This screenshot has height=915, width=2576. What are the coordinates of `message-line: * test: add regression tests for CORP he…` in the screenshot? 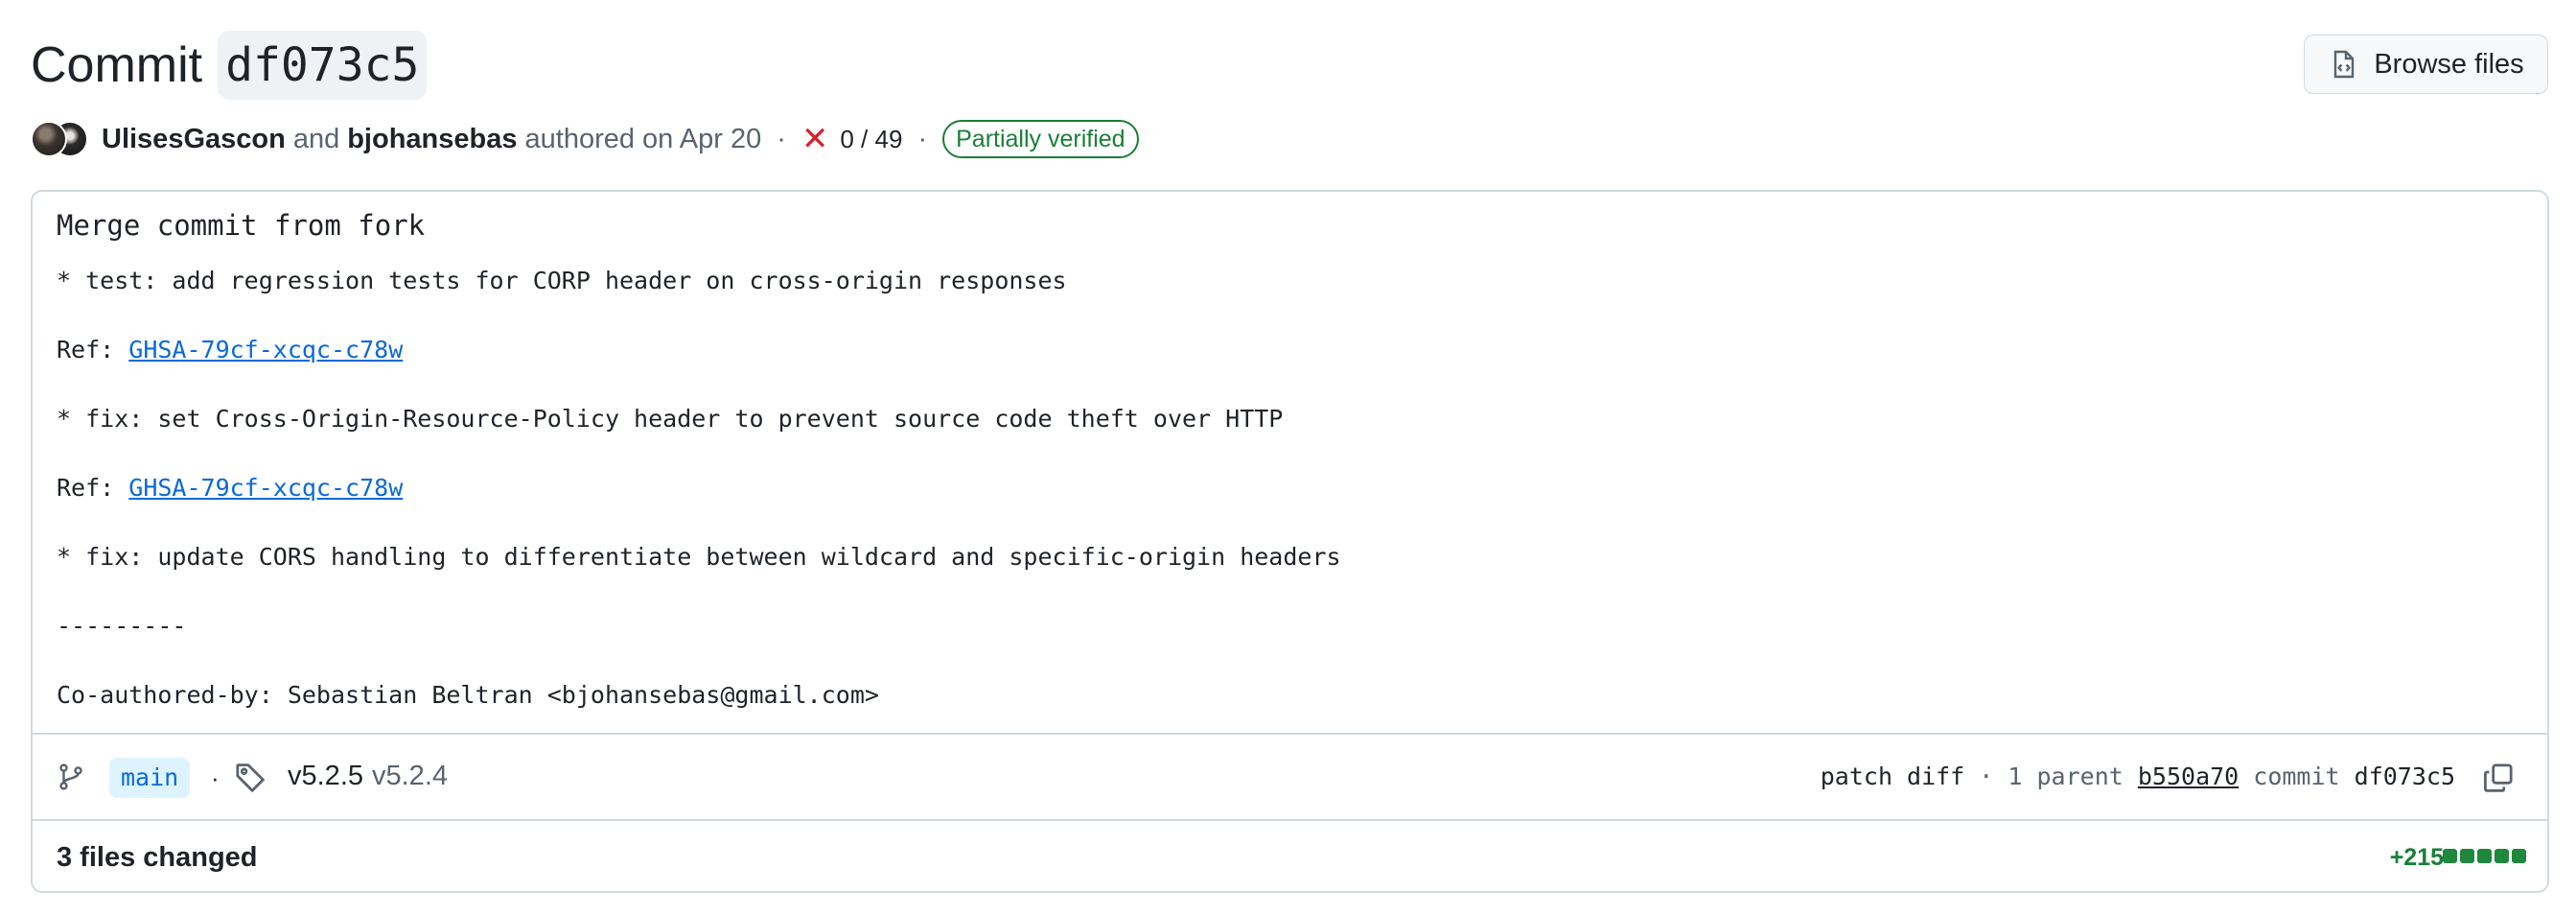 It's located at (562, 280).